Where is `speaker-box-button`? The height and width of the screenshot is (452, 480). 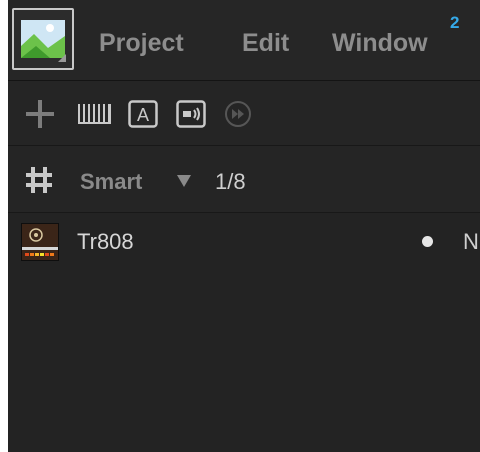
speaker-box-button is located at coordinates (191, 116).